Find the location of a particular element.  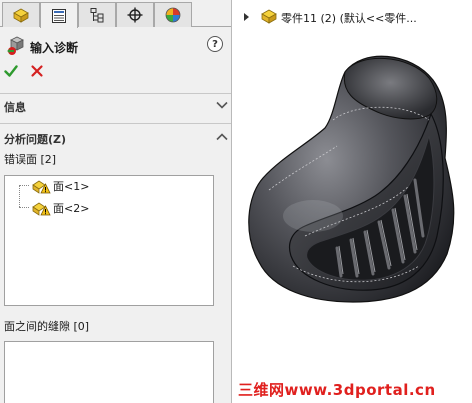

feature-manager-icon is located at coordinates (21, 15).